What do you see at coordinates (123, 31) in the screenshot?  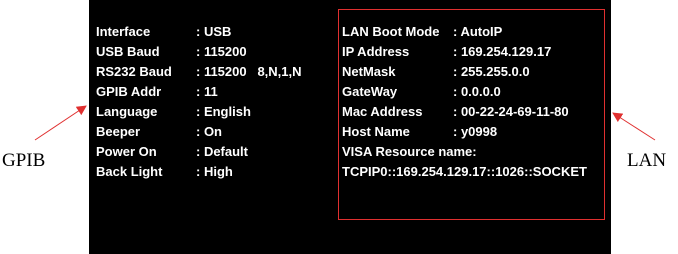 I see `interface-label: Interface` at bounding box center [123, 31].